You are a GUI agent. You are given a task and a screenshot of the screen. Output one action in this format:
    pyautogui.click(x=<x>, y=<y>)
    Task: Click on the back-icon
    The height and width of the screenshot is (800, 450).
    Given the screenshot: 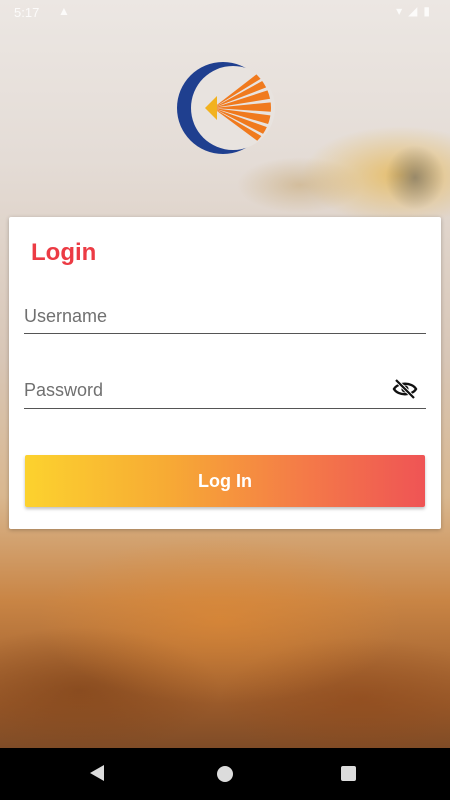 What is the action you would take?
    pyautogui.click(x=97, y=773)
    